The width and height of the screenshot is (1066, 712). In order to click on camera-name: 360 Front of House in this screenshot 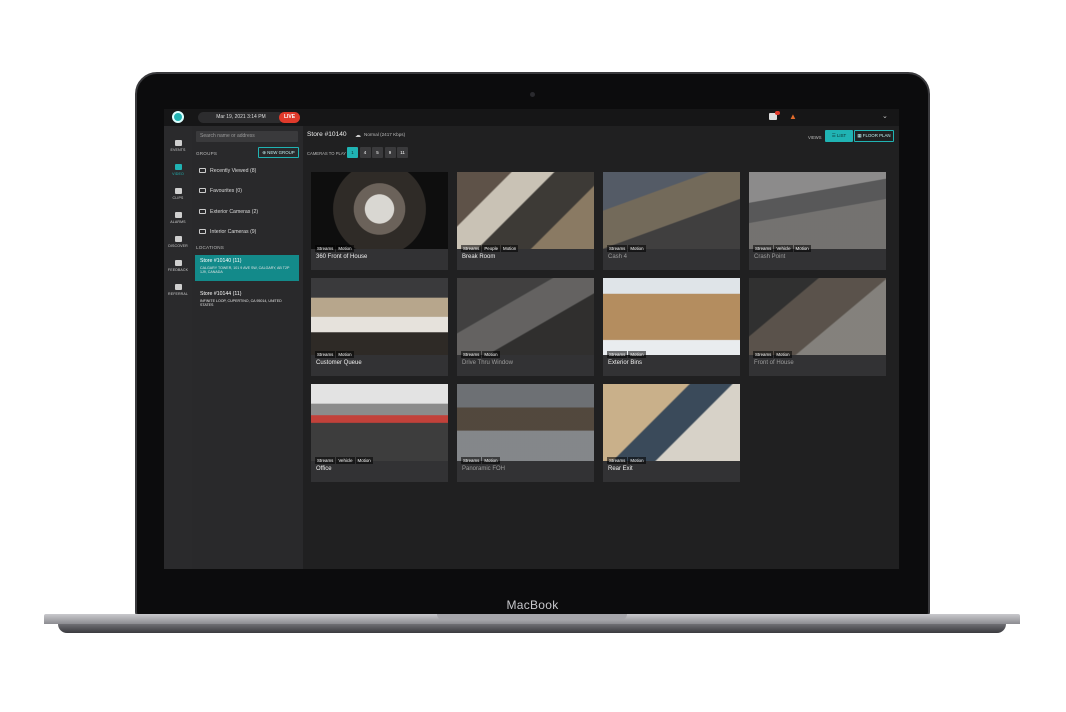, I will do `click(342, 257)`.